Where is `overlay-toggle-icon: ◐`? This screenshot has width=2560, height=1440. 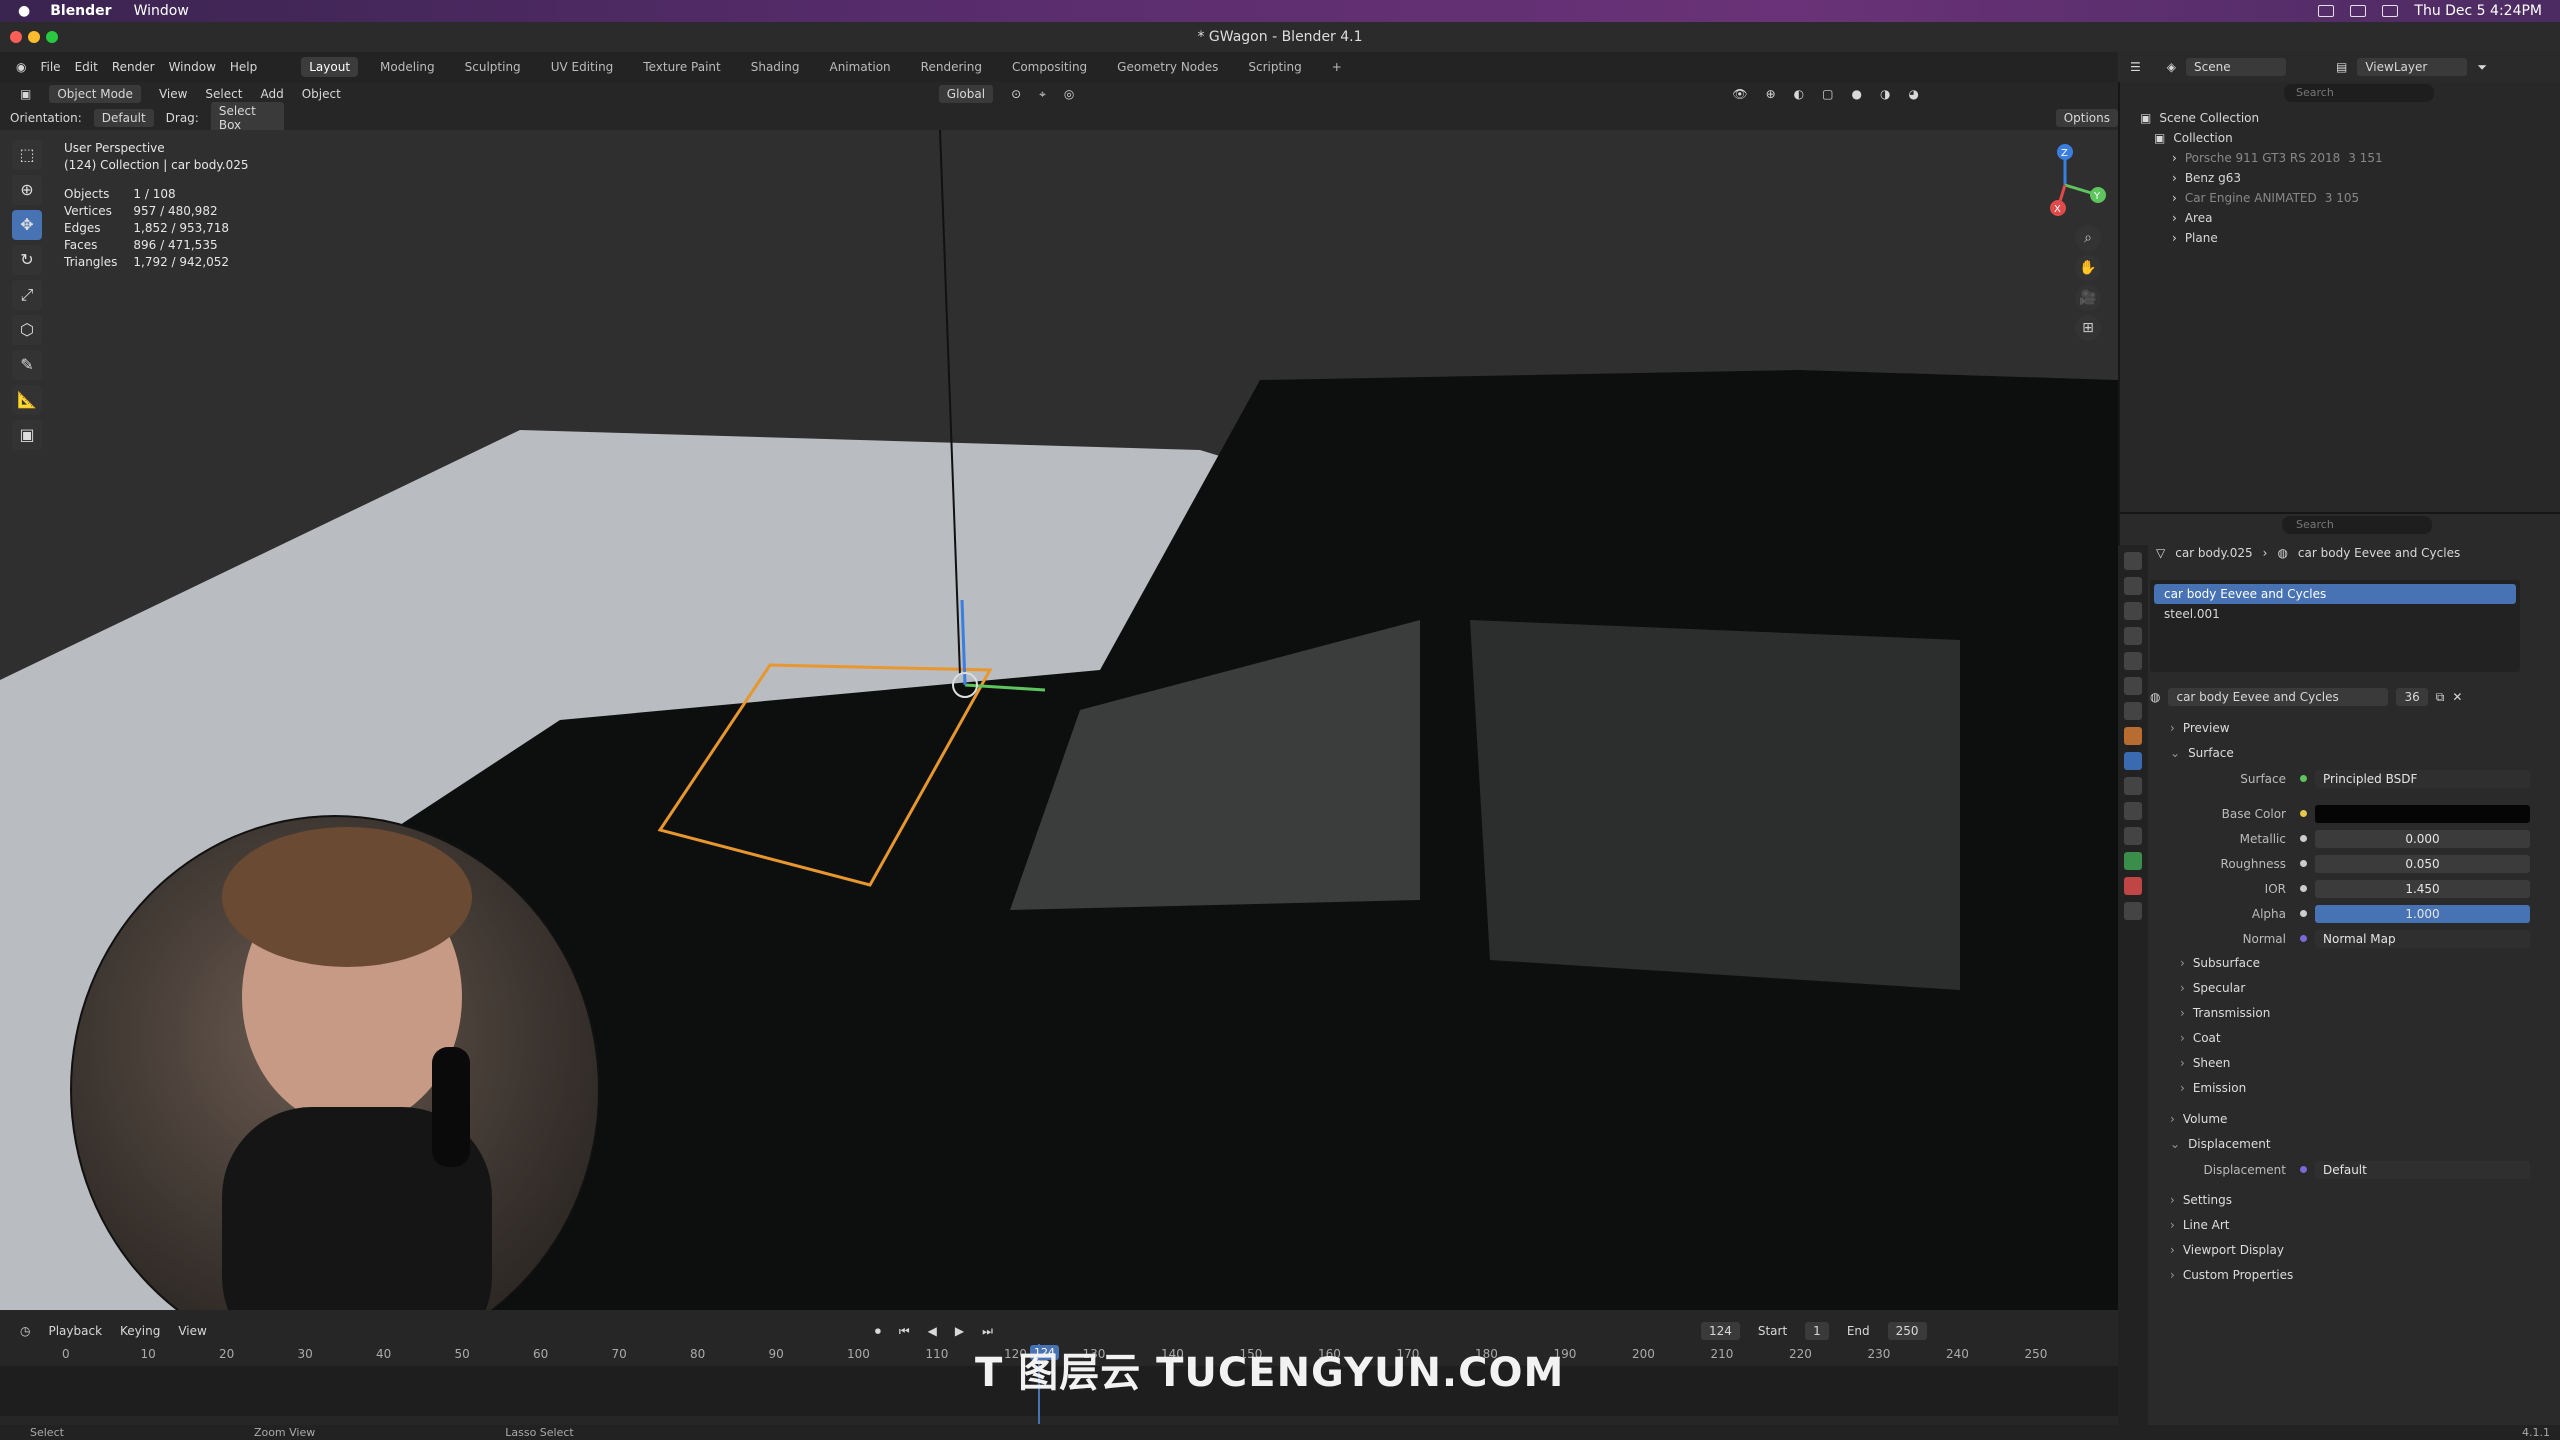
overlay-toggle-icon: ◐ is located at coordinates (1799, 94).